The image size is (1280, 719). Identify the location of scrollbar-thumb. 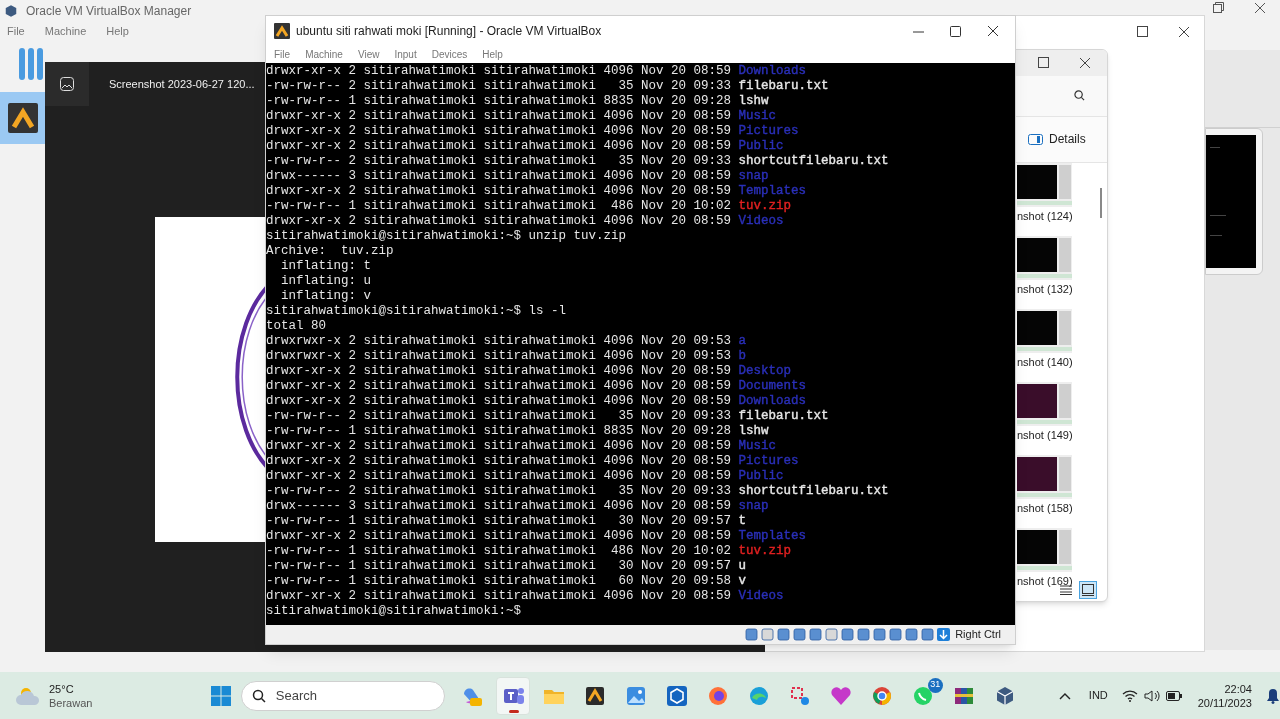
(1101, 203).